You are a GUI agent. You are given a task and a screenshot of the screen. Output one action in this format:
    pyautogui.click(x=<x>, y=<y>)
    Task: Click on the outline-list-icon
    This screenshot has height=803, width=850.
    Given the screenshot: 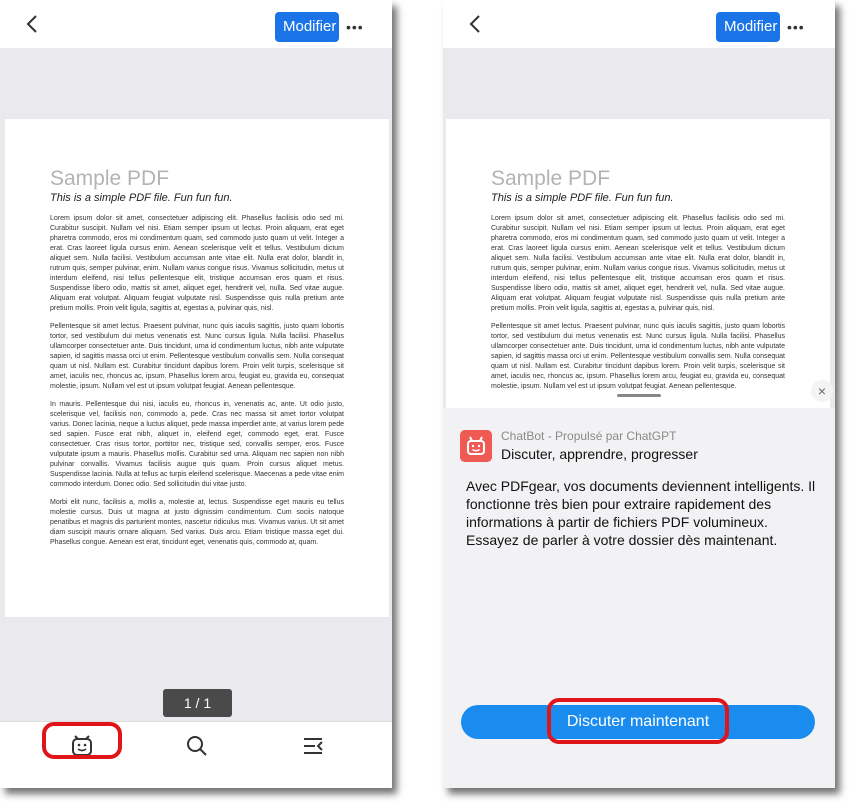 What is the action you would take?
    pyautogui.click(x=313, y=746)
    